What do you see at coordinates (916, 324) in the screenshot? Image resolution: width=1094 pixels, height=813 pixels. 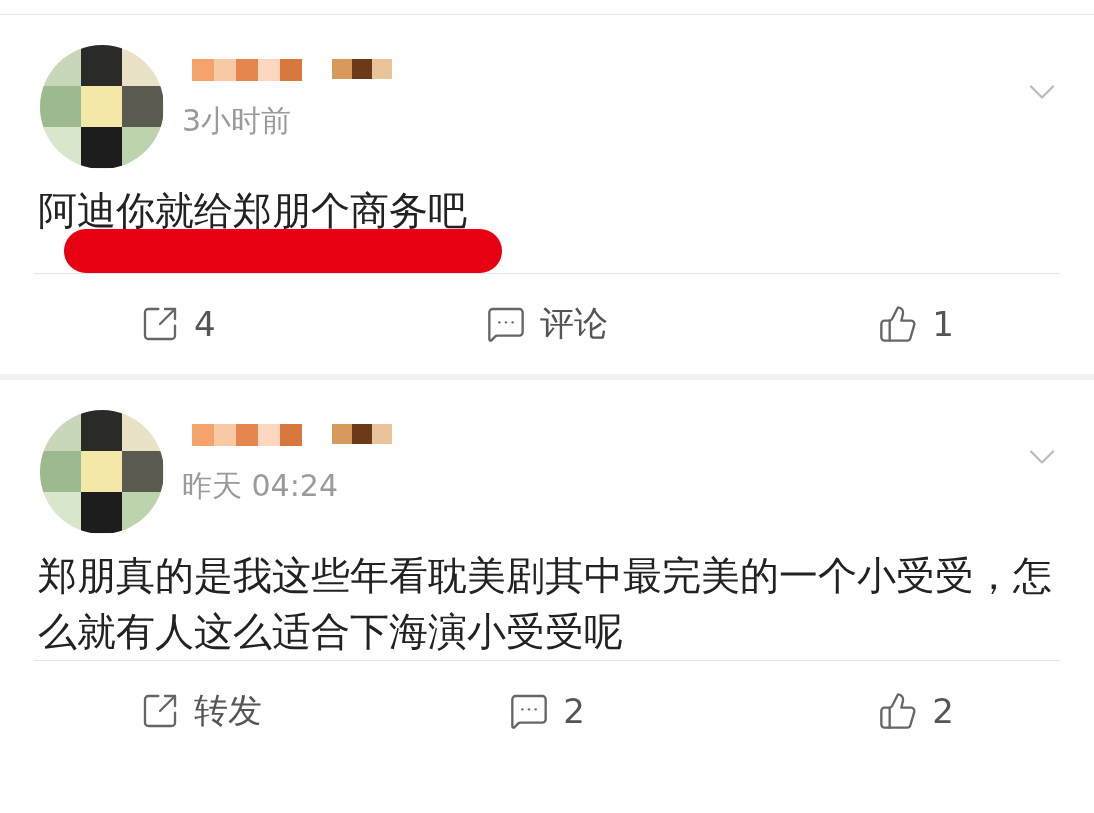 I see `like-button: 1` at bounding box center [916, 324].